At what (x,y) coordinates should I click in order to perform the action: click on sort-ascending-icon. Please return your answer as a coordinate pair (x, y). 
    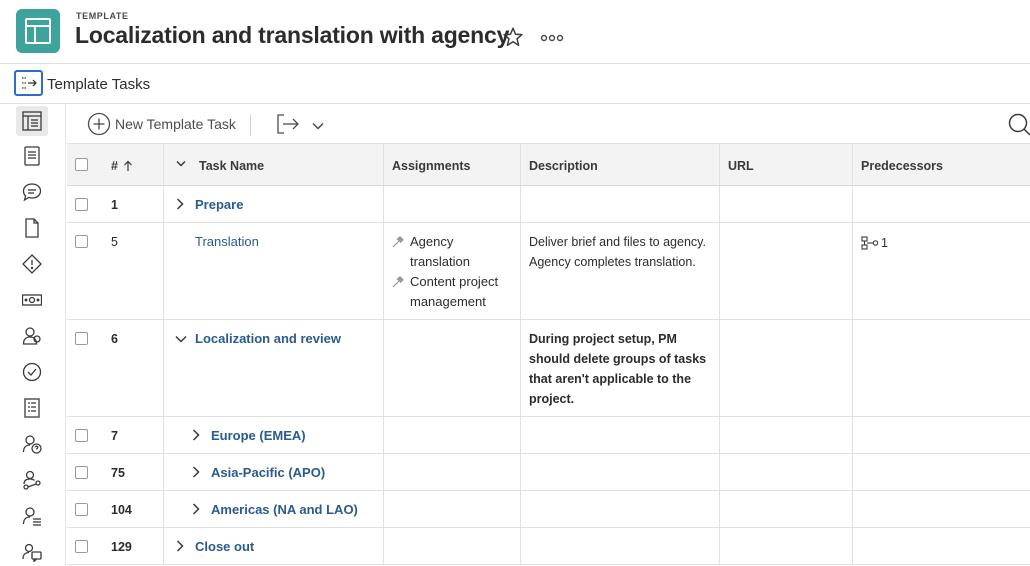
    Looking at the image, I should click on (128, 165).